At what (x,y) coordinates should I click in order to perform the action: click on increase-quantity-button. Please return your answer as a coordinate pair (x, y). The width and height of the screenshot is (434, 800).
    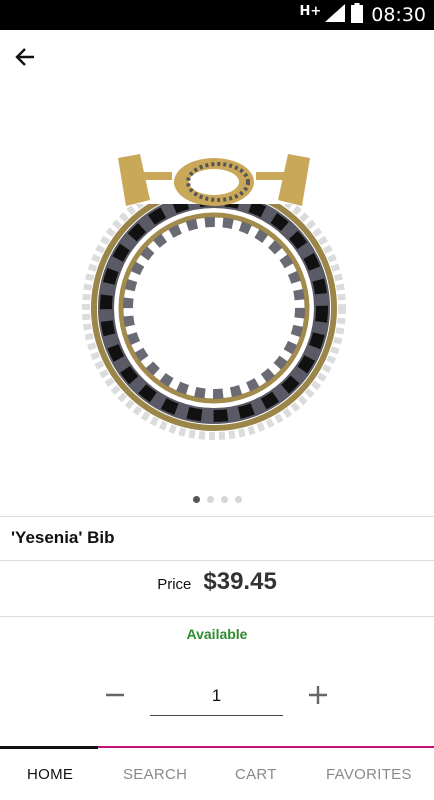
    Looking at the image, I should click on (318, 695).